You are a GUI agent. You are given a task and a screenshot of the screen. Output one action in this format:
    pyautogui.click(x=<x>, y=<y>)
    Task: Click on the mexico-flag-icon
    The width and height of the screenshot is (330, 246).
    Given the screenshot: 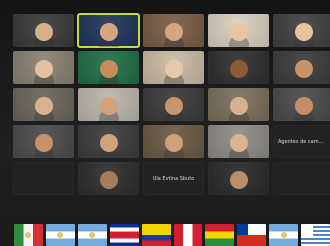 What is the action you would take?
    pyautogui.click(x=28, y=235)
    